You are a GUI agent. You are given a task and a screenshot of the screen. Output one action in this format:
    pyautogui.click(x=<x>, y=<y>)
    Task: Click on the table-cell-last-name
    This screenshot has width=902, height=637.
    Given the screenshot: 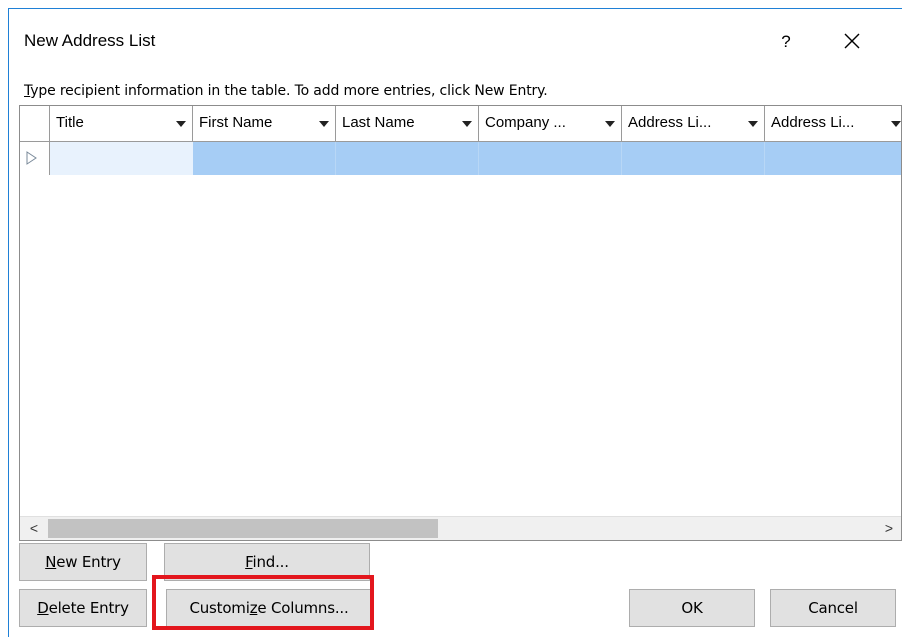 What is the action you would take?
    pyautogui.click(x=407, y=158)
    